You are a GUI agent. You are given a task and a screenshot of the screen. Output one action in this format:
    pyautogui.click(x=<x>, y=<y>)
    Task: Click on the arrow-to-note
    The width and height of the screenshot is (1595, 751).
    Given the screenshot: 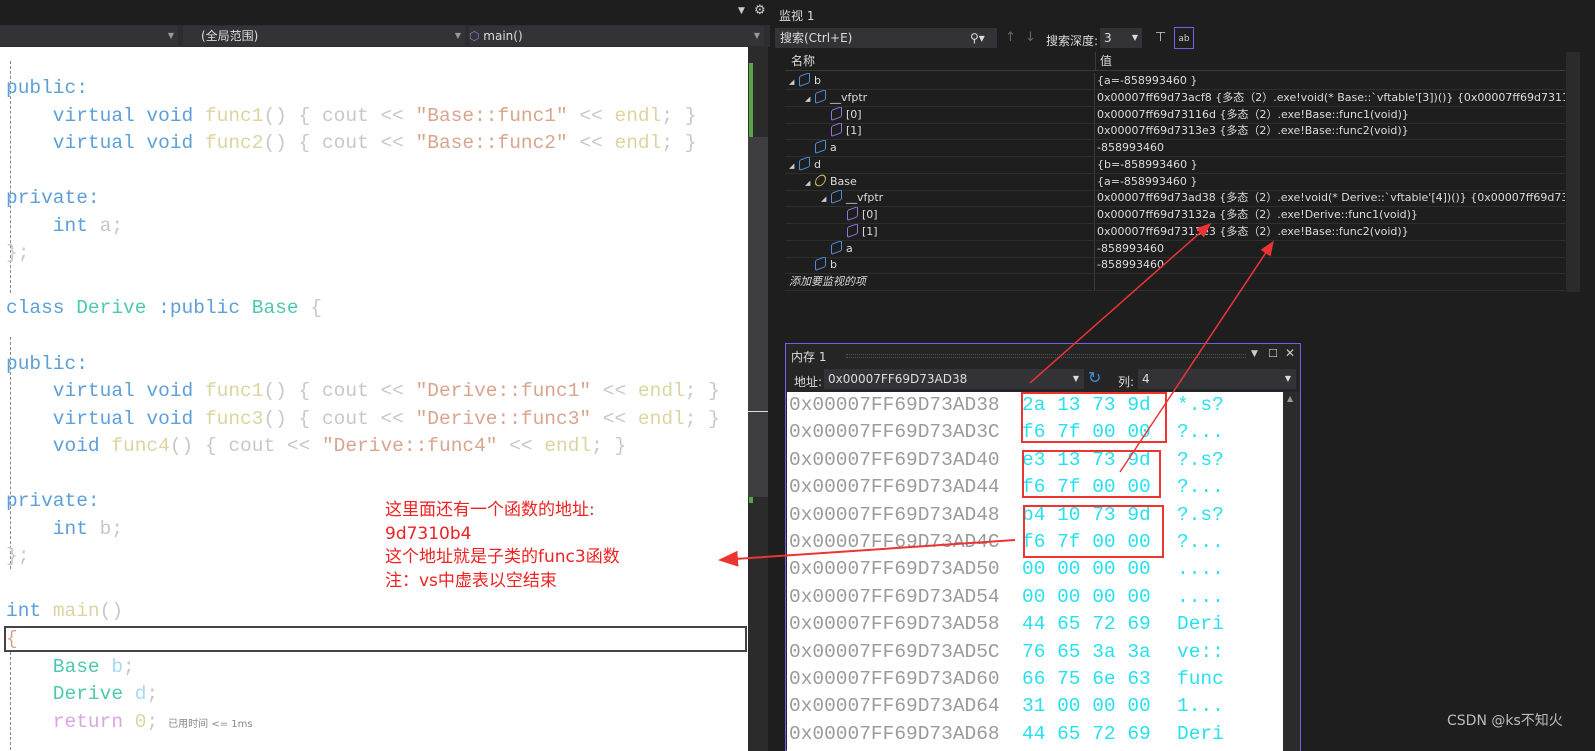 What is the action you would take?
    pyautogui.click(x=867, y=553)
    